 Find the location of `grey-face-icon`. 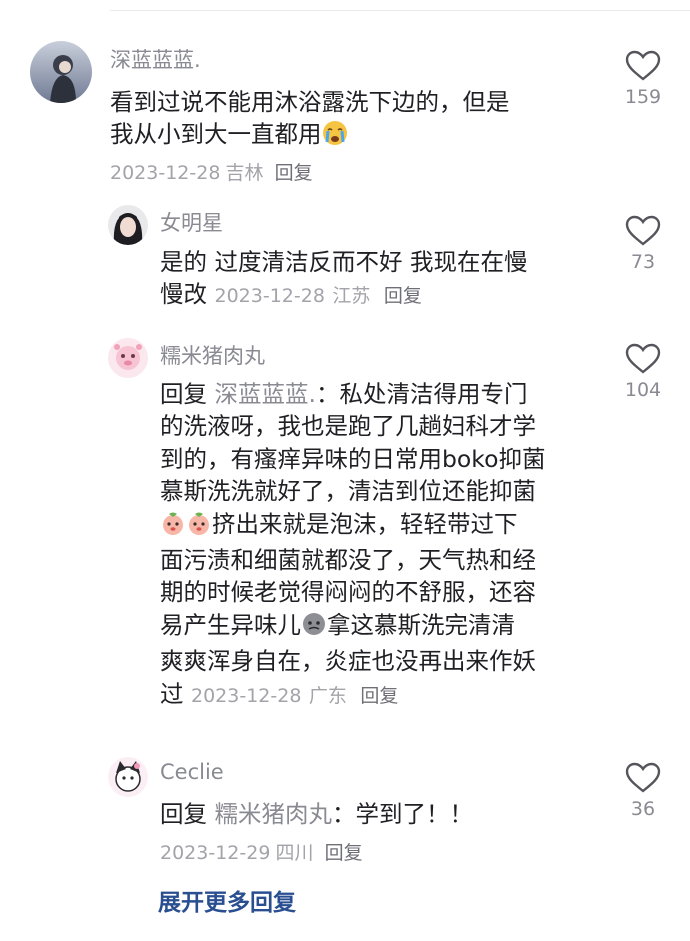

grey-face-icon is located at coordinates (314, 628).